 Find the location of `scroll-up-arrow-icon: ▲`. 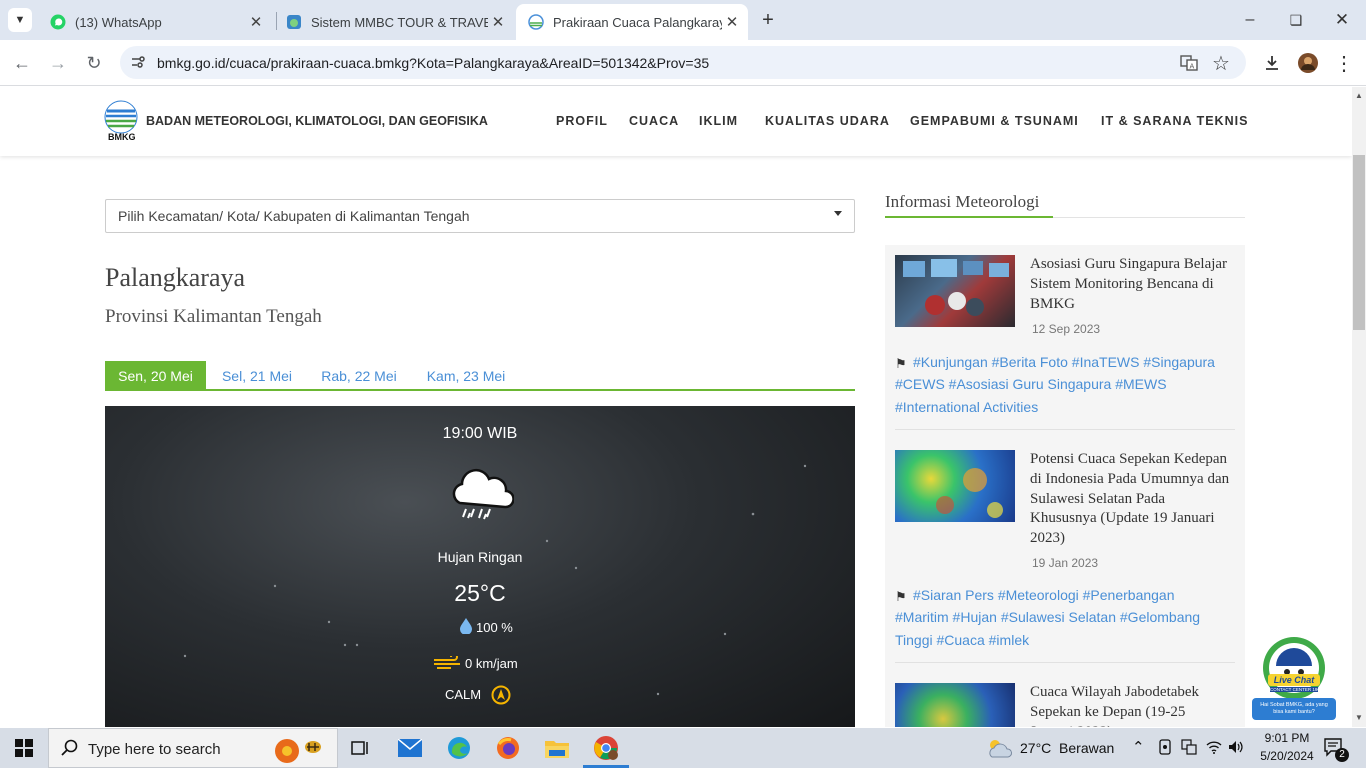

scroll-up-arrow-icon: ▲ is located at coordinates (1359, 95).